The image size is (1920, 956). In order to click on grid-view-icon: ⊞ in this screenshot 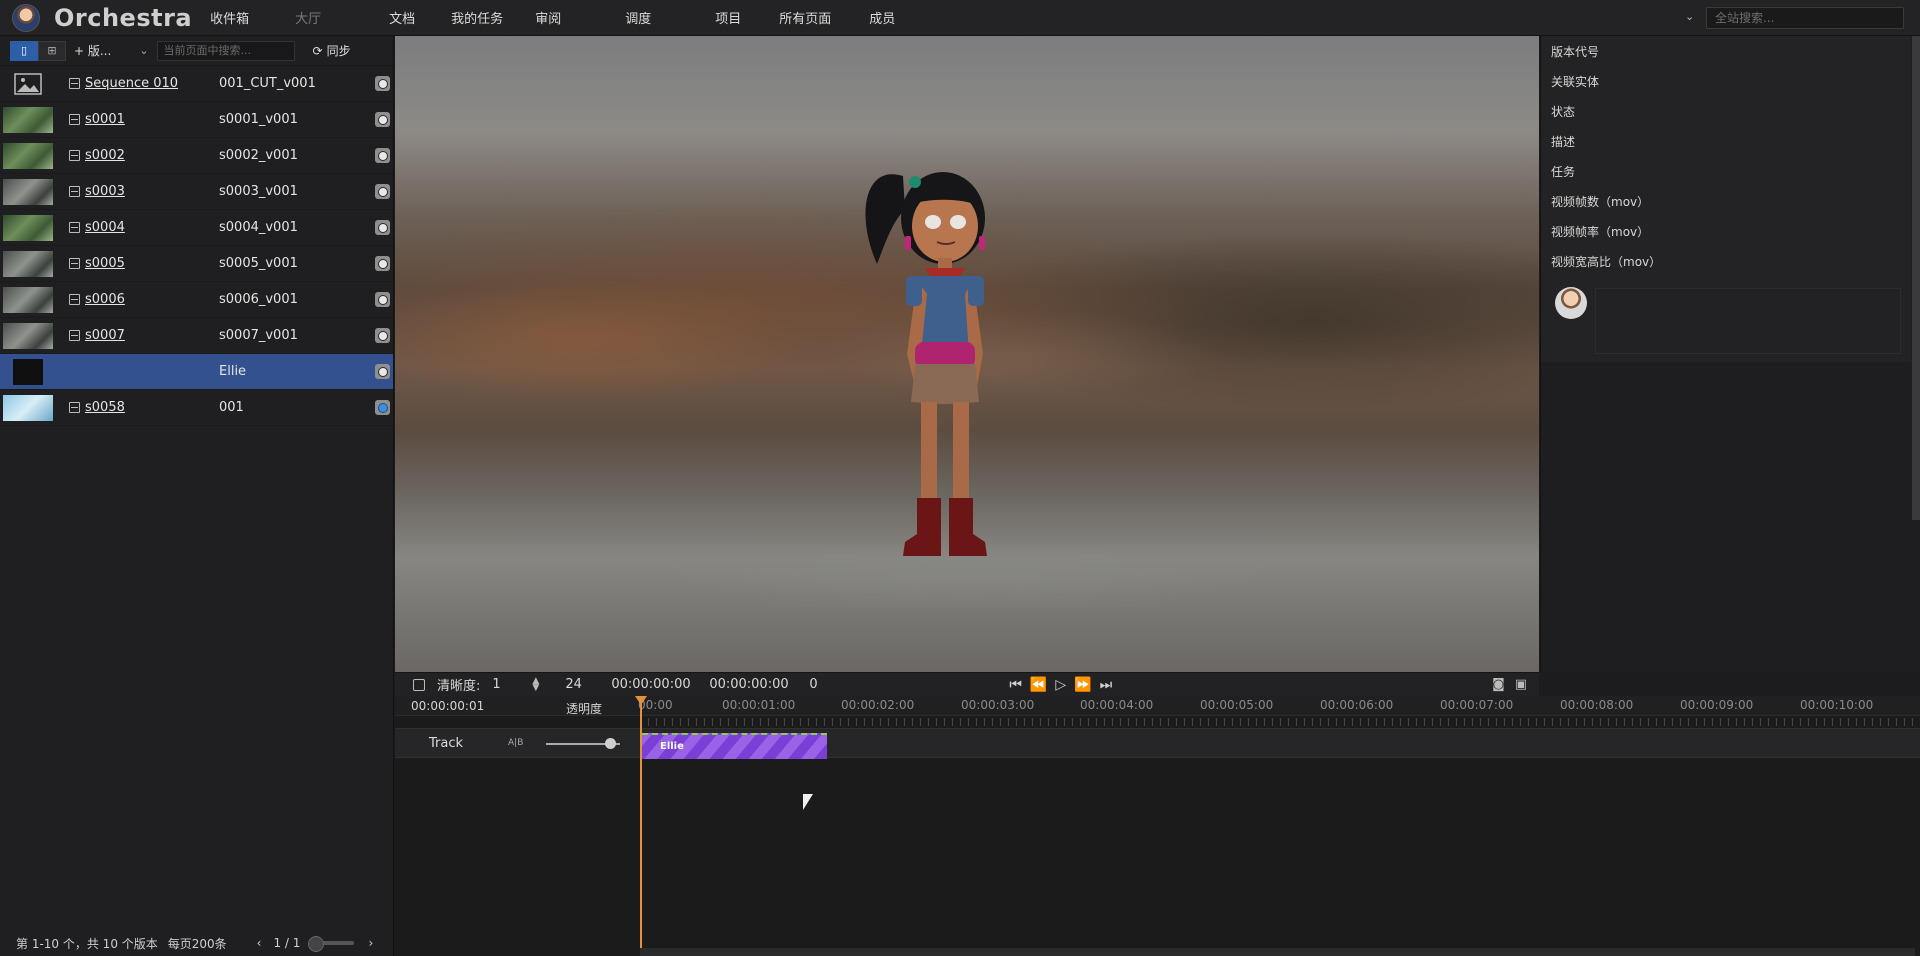, I will do `click(52, 50)`.